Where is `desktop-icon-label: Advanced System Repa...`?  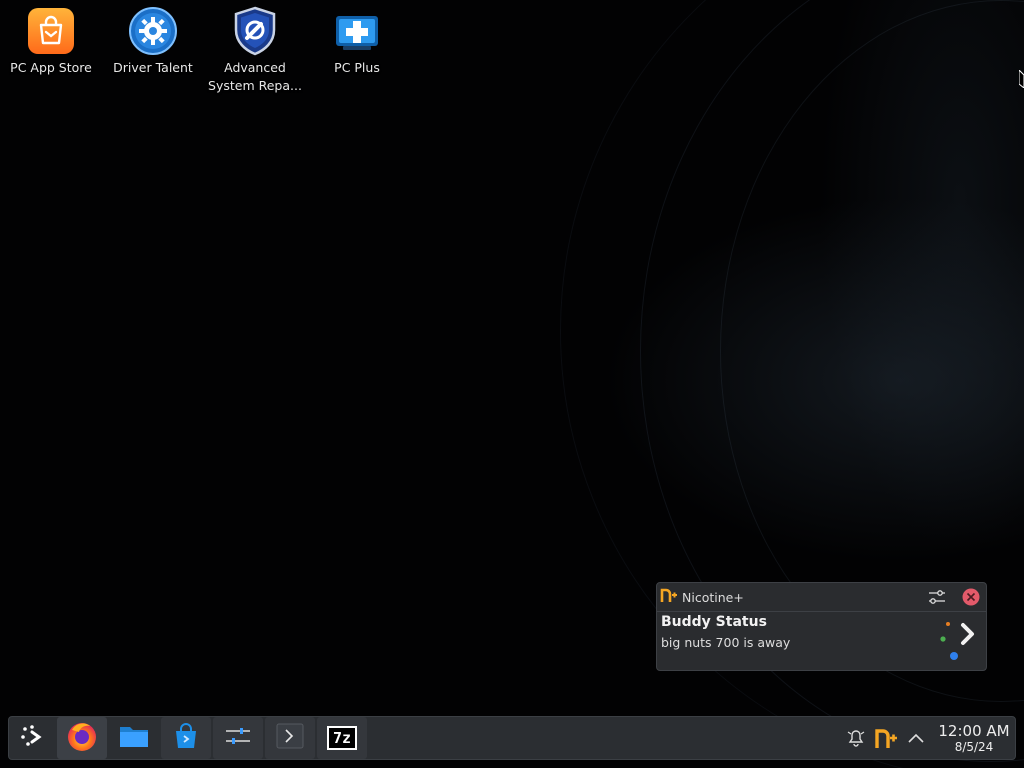 desktop-icon-label: Advanced System Repa... is located at coordinates (255, 76).